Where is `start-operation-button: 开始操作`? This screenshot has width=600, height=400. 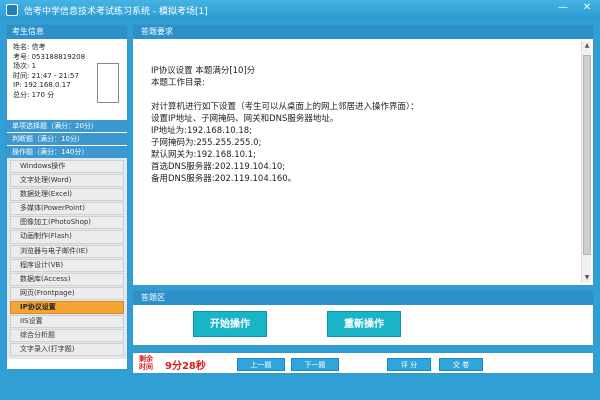
start-operation-button: 开始操作 is located at coordinates (230, 324).